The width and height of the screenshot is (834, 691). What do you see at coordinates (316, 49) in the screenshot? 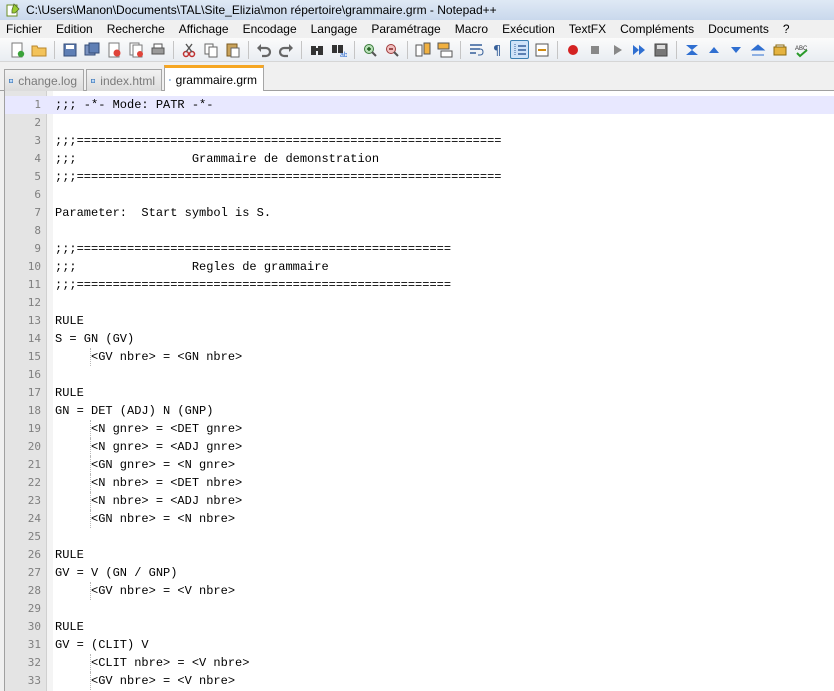
I see `find-button` at bounding box center [316, 49].